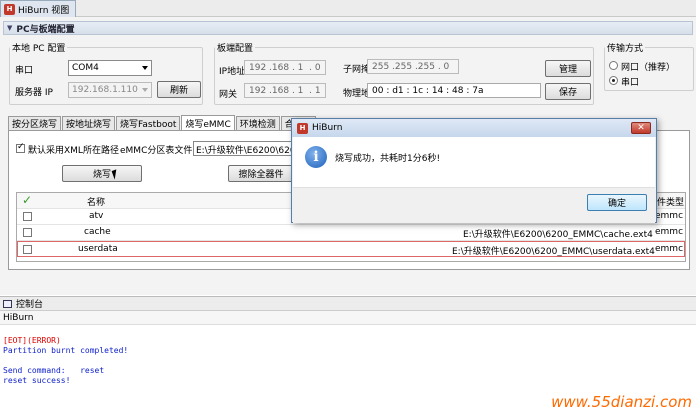  I want to click on select-all-check-icon: ✓, so click(27, 200).